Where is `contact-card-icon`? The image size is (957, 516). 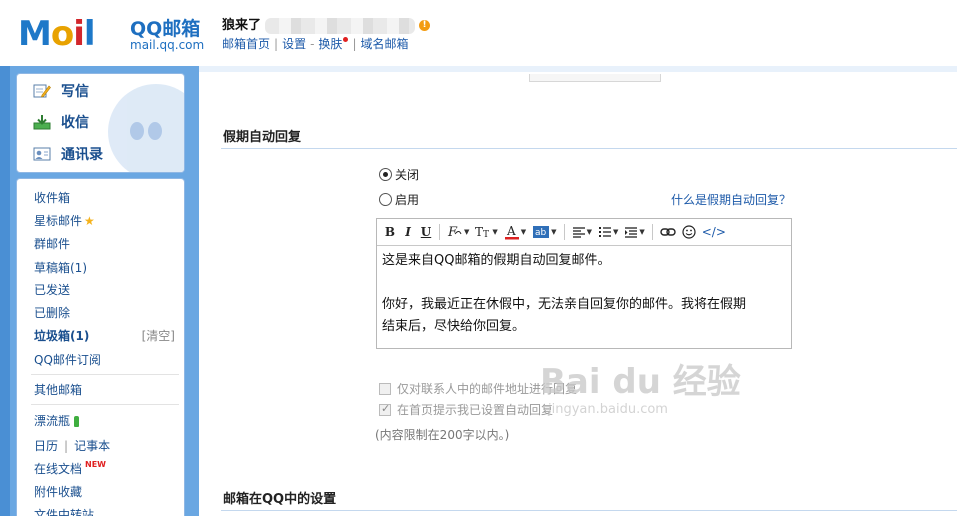 contact-card-icon is located at coordinates (42, 154).